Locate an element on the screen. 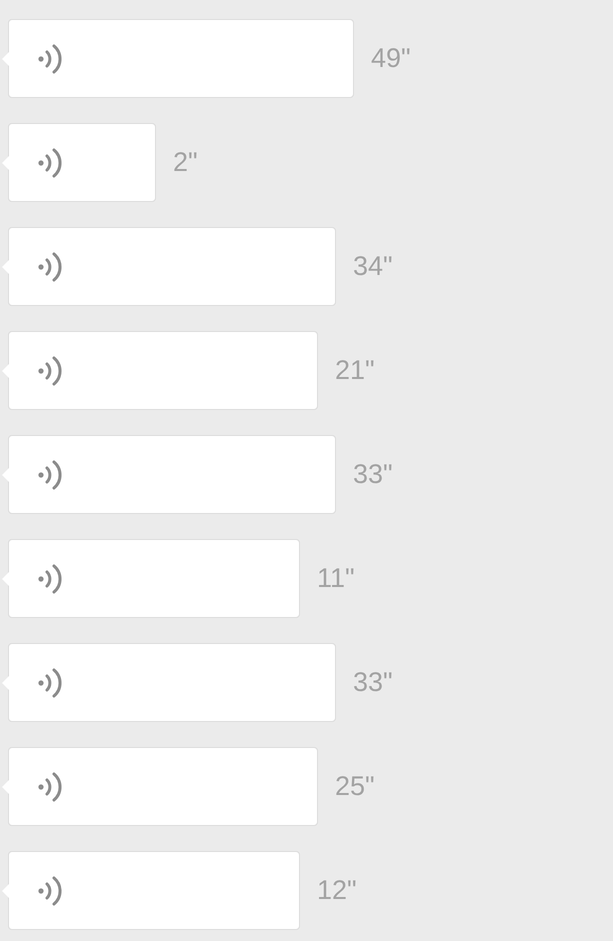 Image resolution: width=613 pixels, height=941 pixels. duration-label: 25" is located at coordinates (355, 786).